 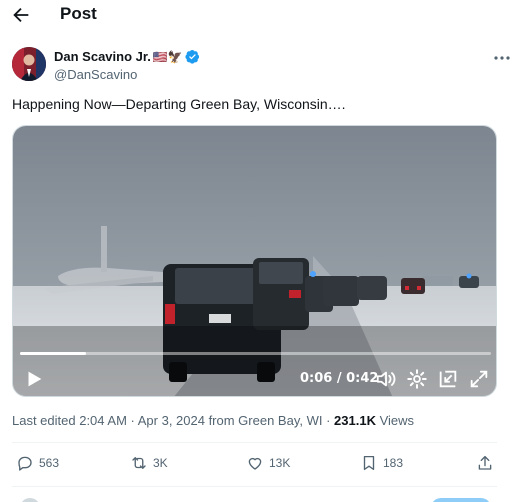 I want to click on reply-button: 563, so click(x=37, y=463).